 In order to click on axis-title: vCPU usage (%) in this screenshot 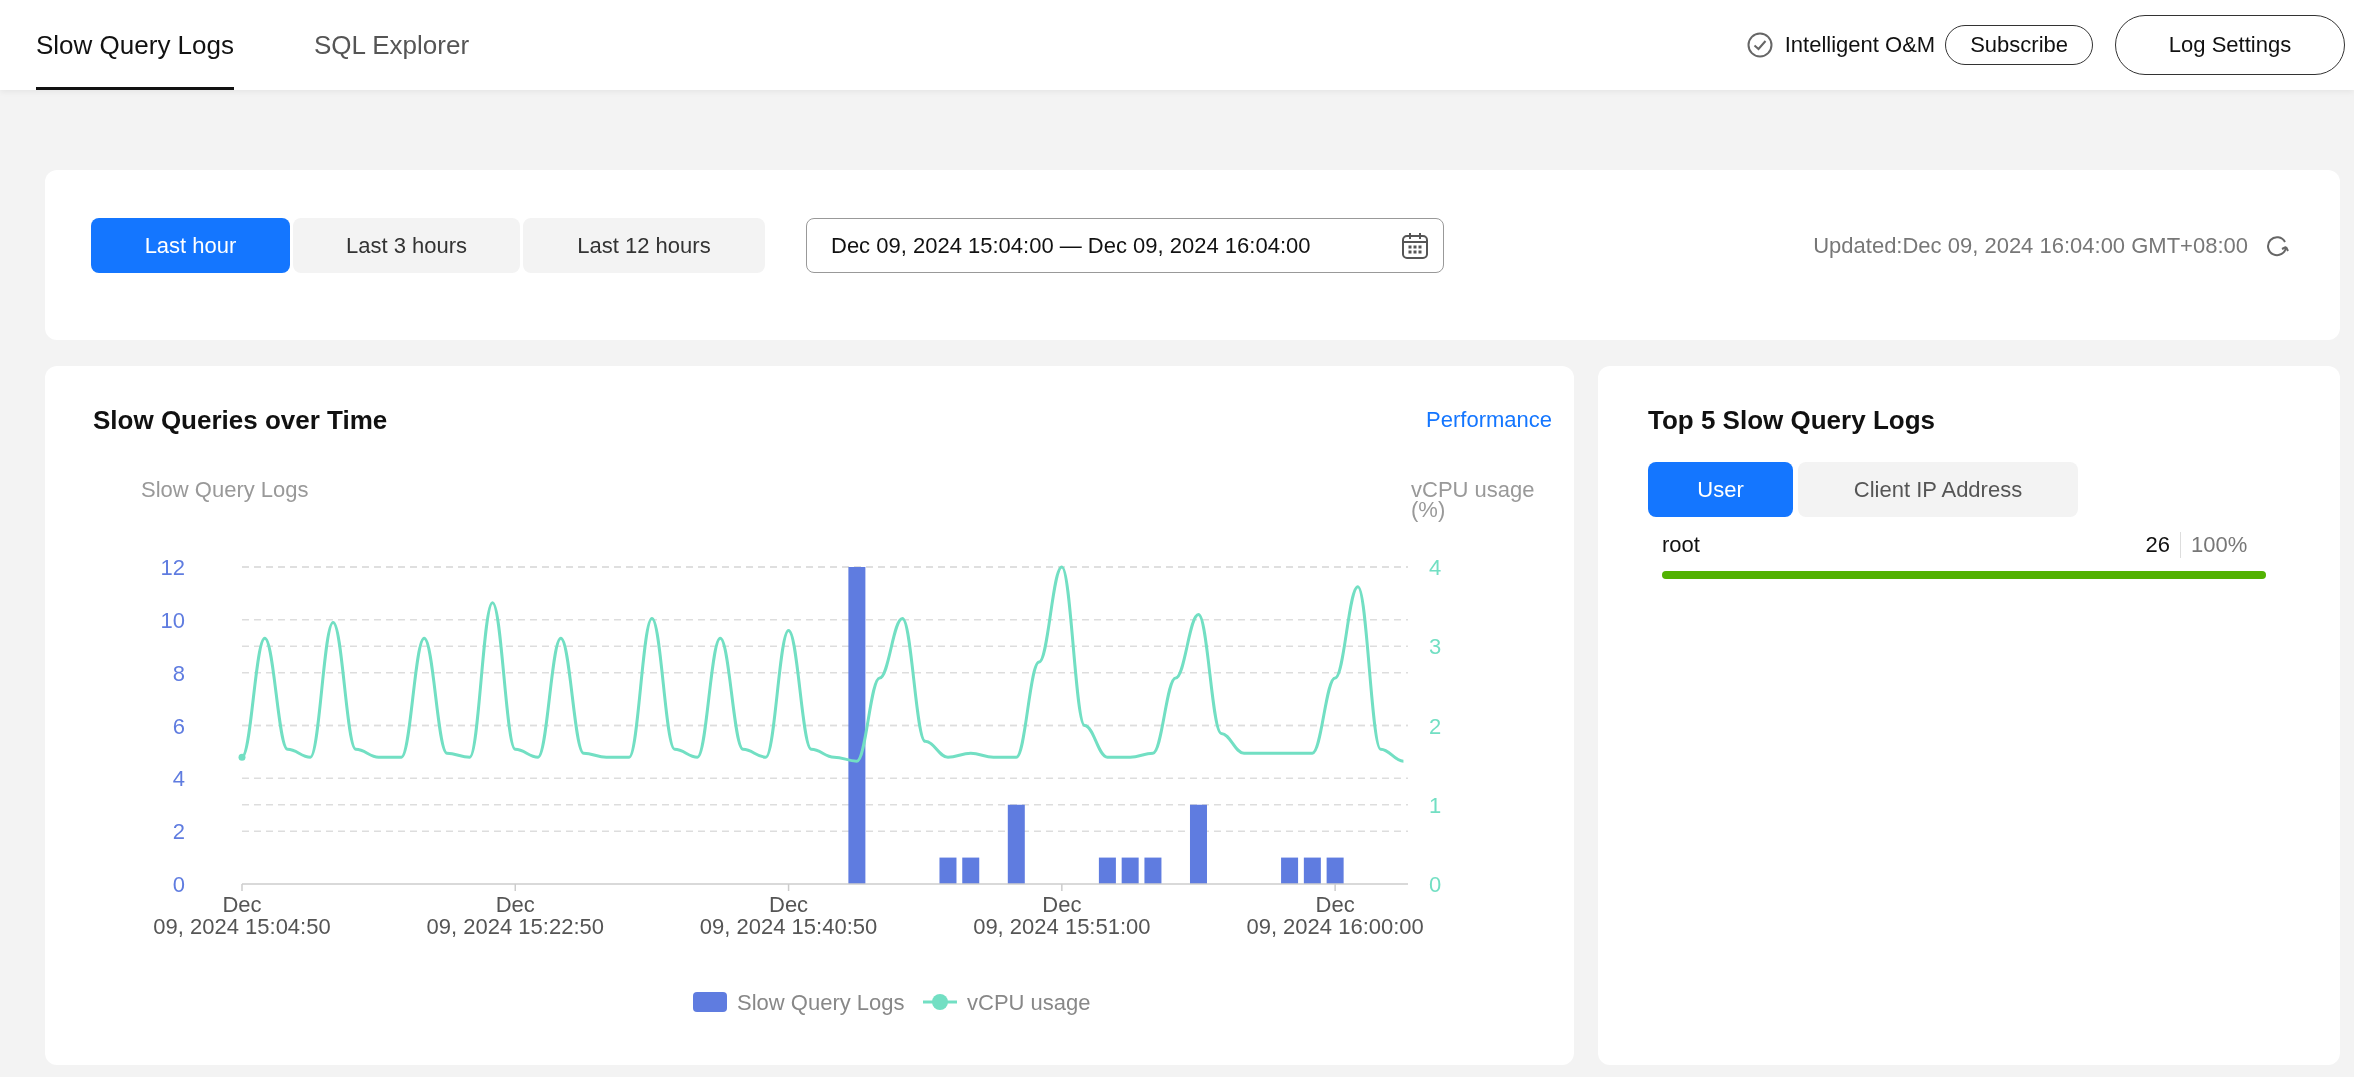, I will do `click(1473, 499)`.